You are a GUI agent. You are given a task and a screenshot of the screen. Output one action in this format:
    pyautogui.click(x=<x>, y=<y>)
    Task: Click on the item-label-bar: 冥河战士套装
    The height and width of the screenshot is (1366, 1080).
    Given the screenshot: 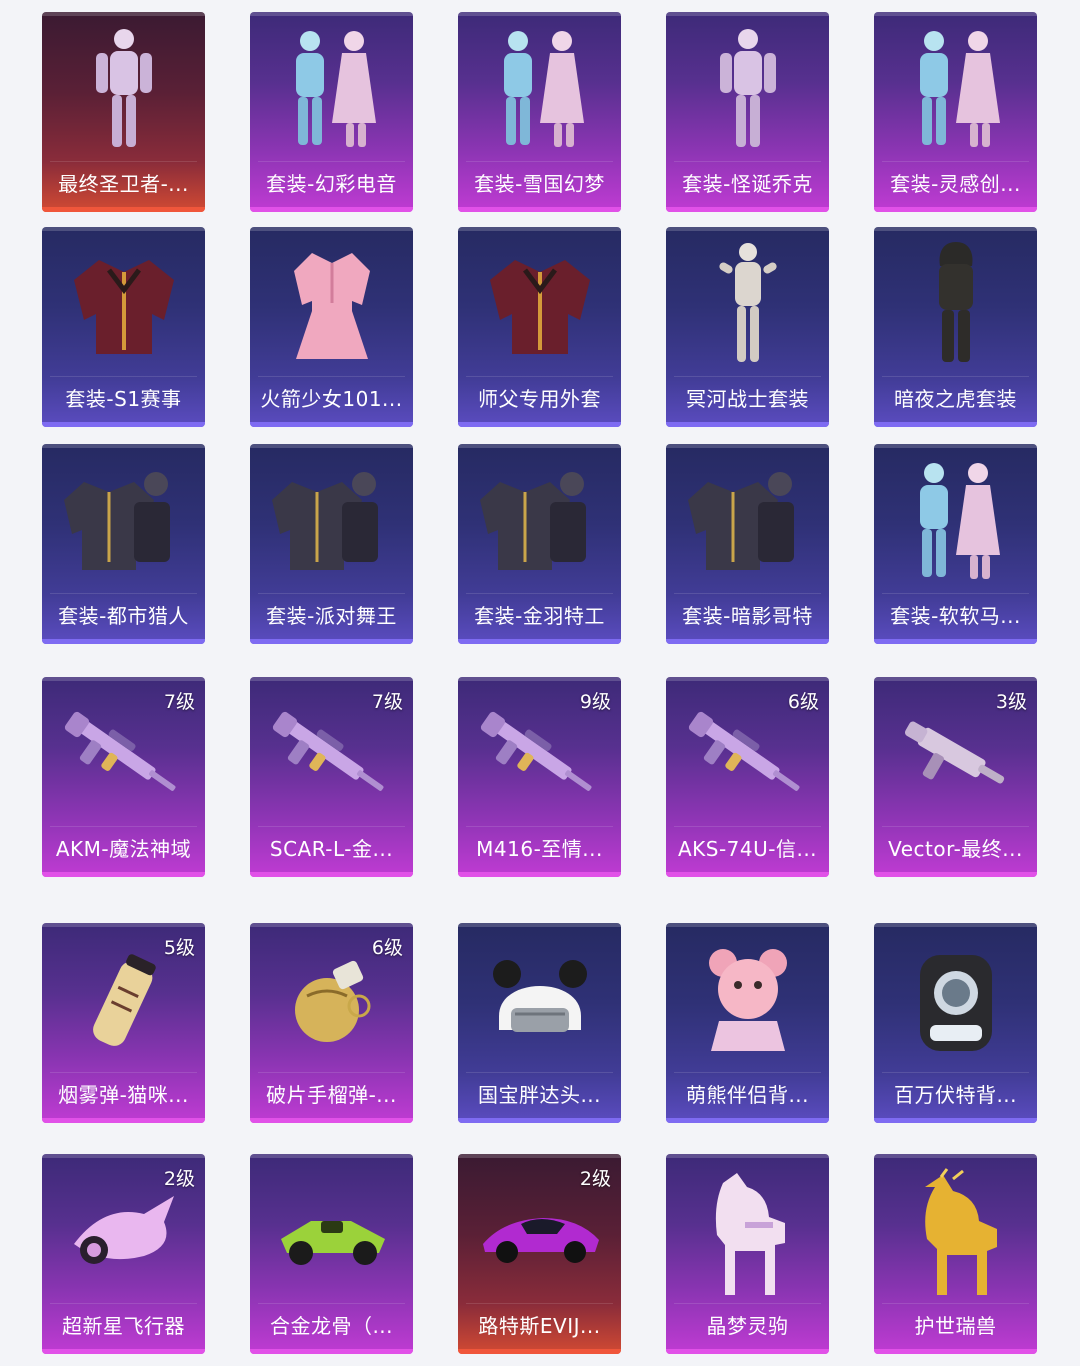 What is the action you would take?
    pyautogui.click(x=747, y=396)
    